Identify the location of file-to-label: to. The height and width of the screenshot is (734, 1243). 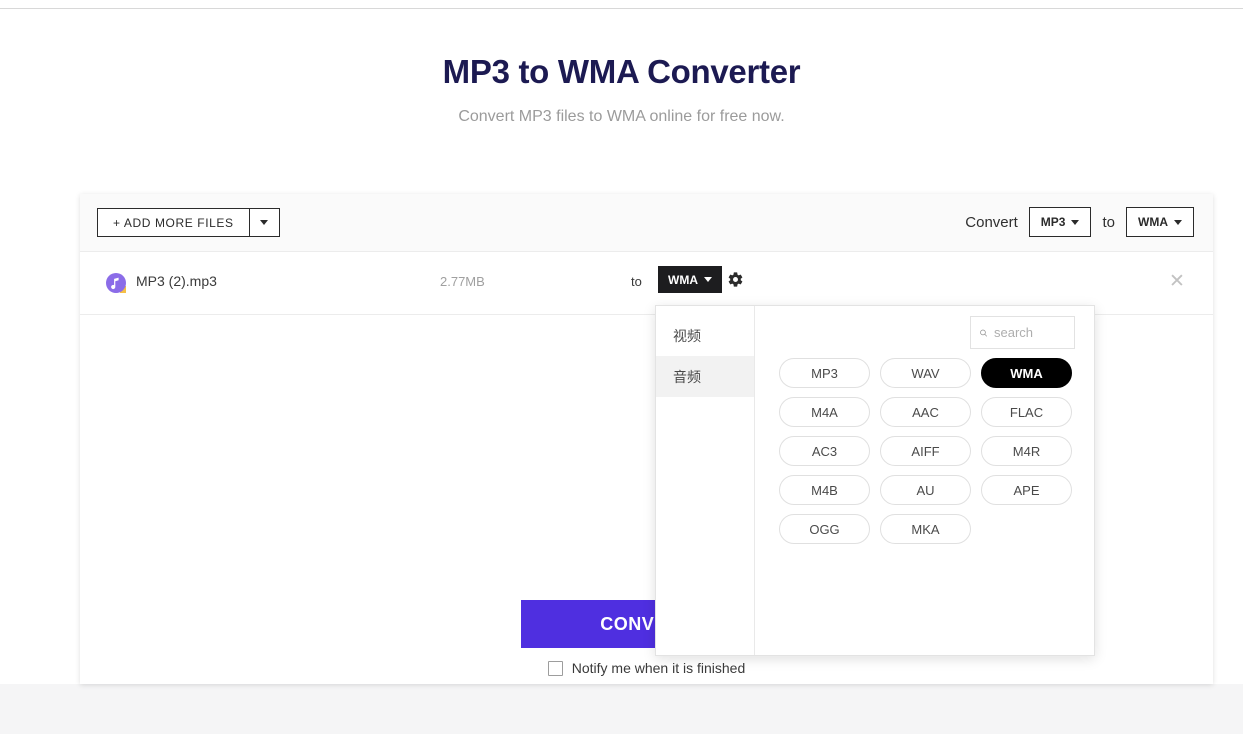
(636, 281).